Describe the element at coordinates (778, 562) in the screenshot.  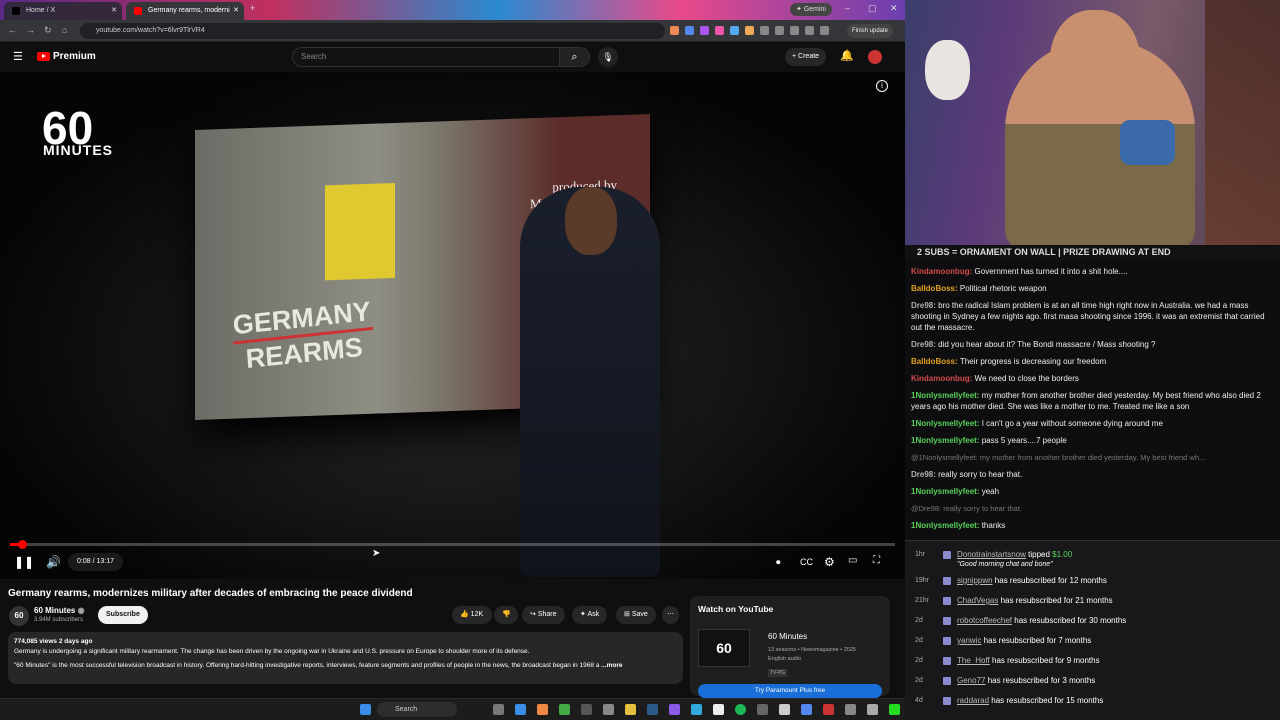
I see `autoplay-toggle: ⏺` at that location.